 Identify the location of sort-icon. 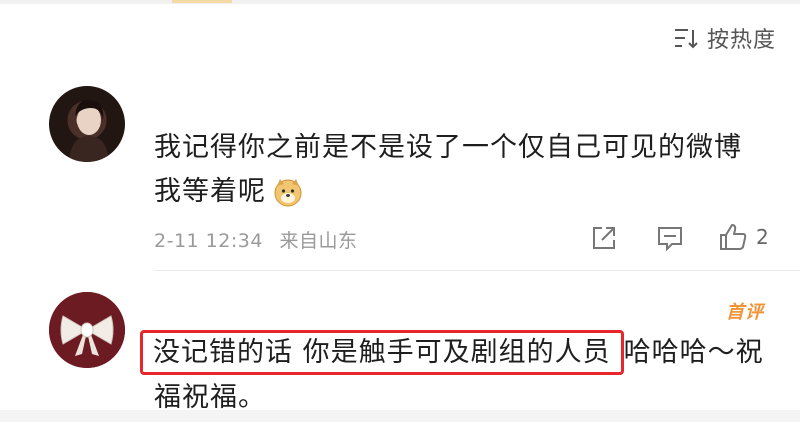
(686, 39).